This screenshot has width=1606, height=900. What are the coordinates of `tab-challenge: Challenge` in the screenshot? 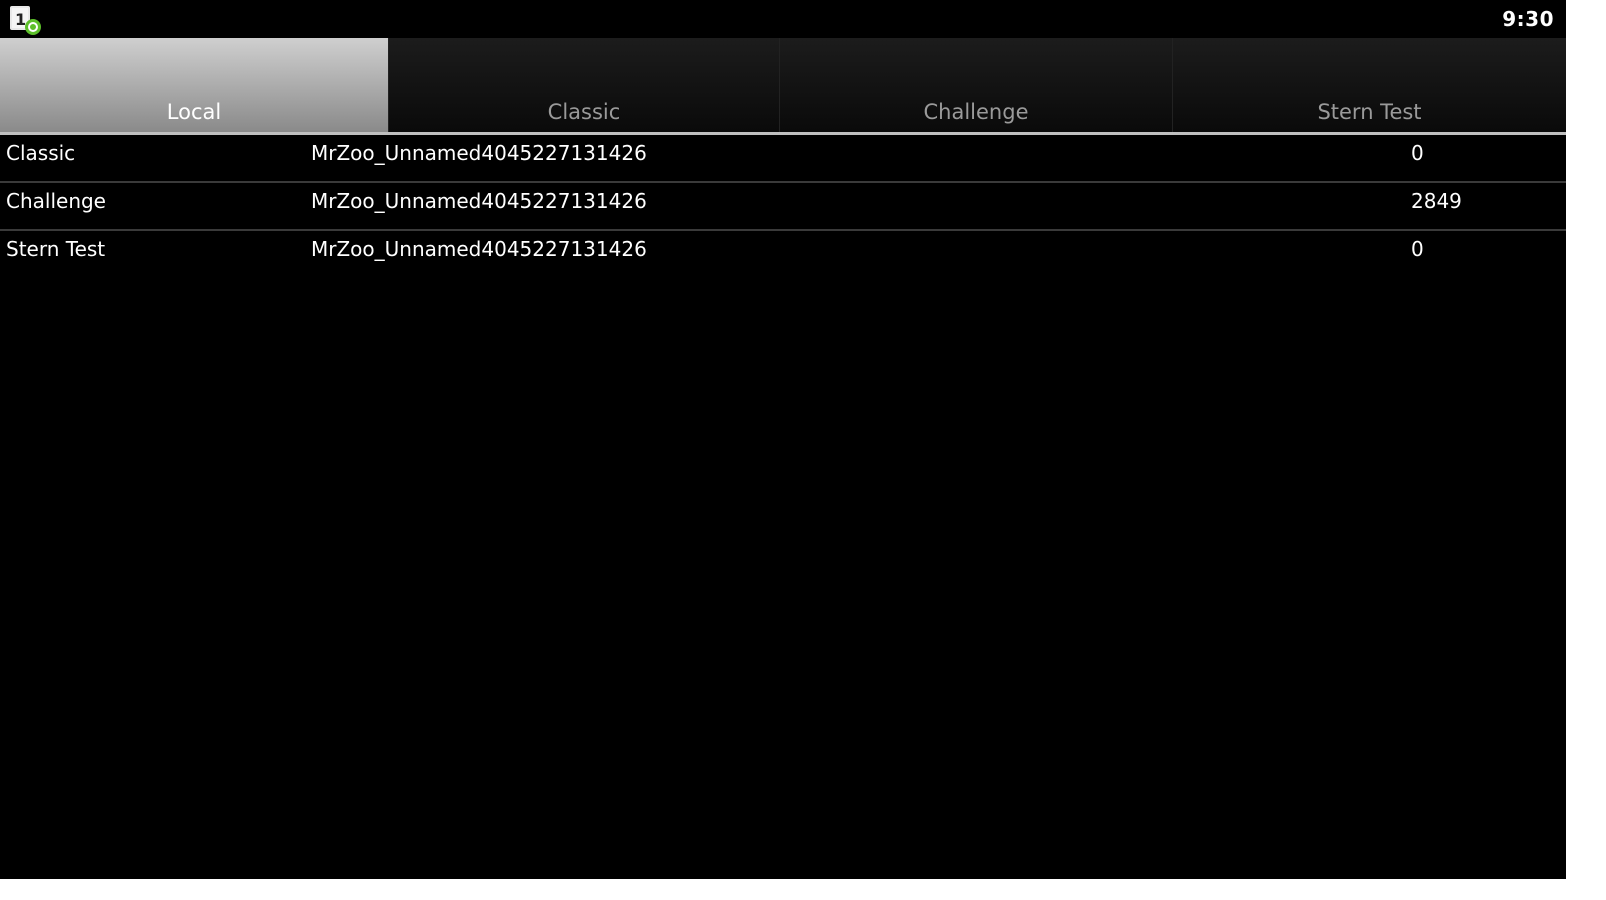 It's located at (976, 85).